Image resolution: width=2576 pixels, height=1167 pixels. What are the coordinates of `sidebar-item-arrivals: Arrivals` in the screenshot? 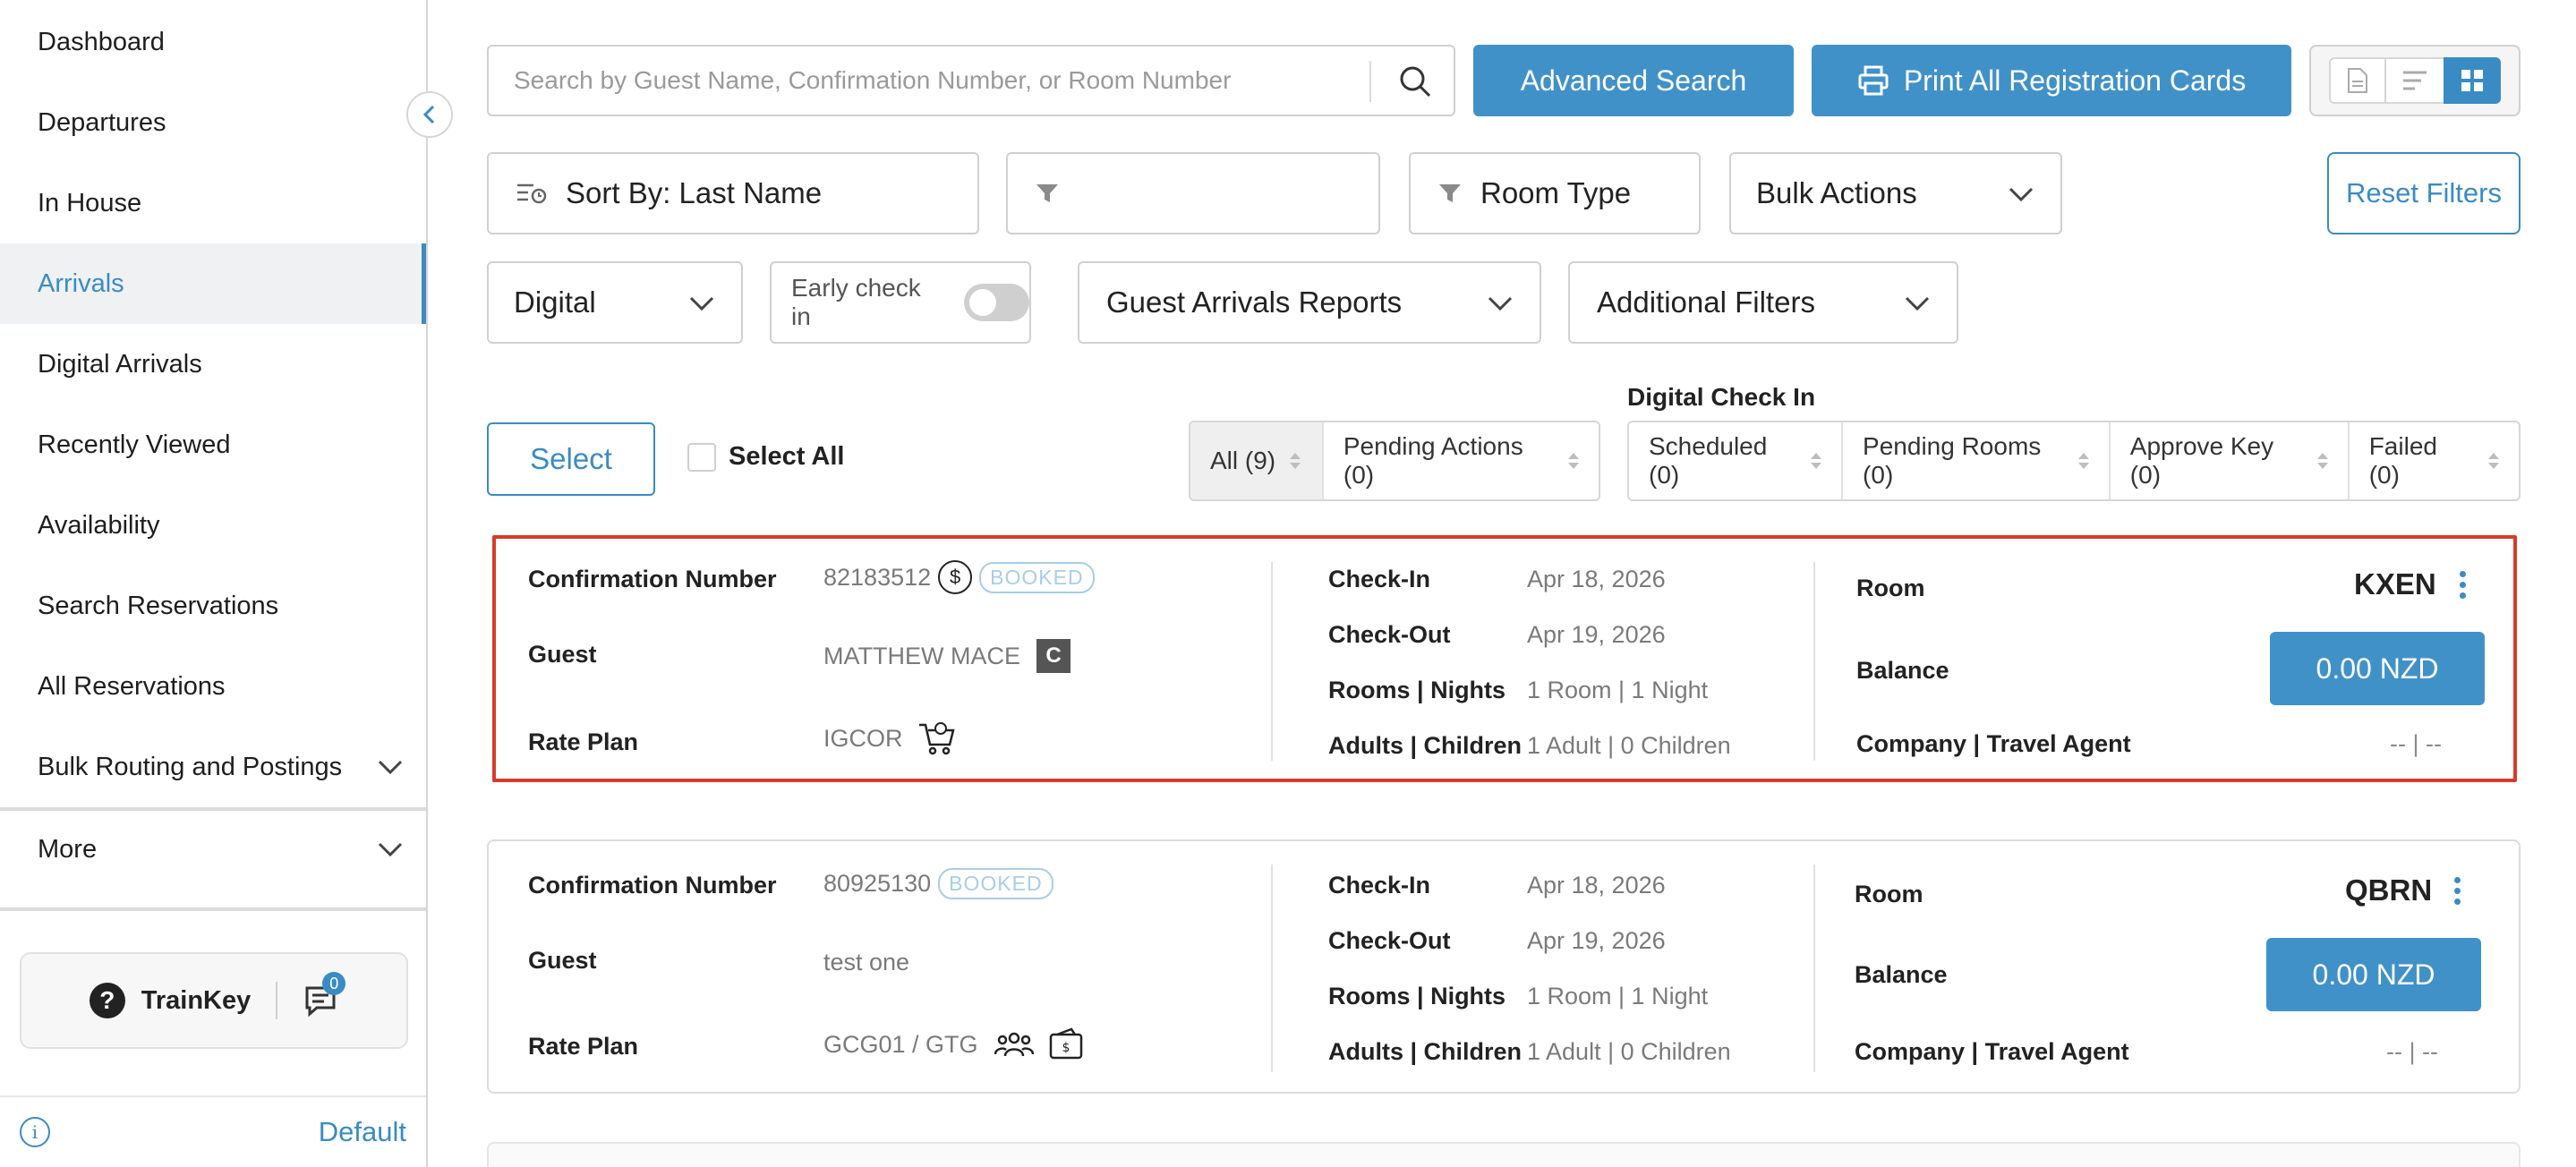 It's located at (213, 283).